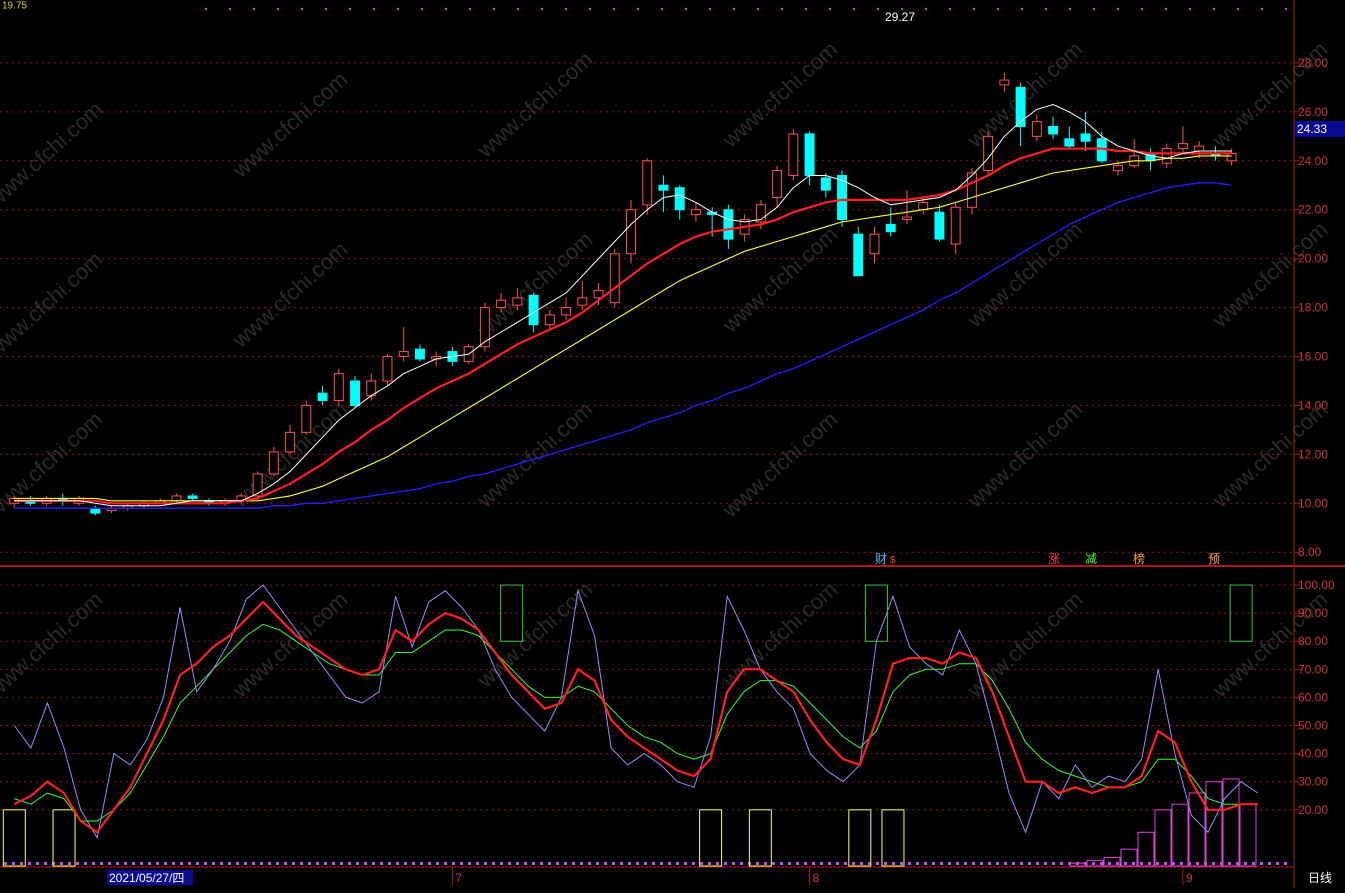 This screenshot has height=893, width=1345. What do you see at coordinates (816, 878) in the screenshot?
I see `month-tick-label: 8` at bounding box center [816, 878].